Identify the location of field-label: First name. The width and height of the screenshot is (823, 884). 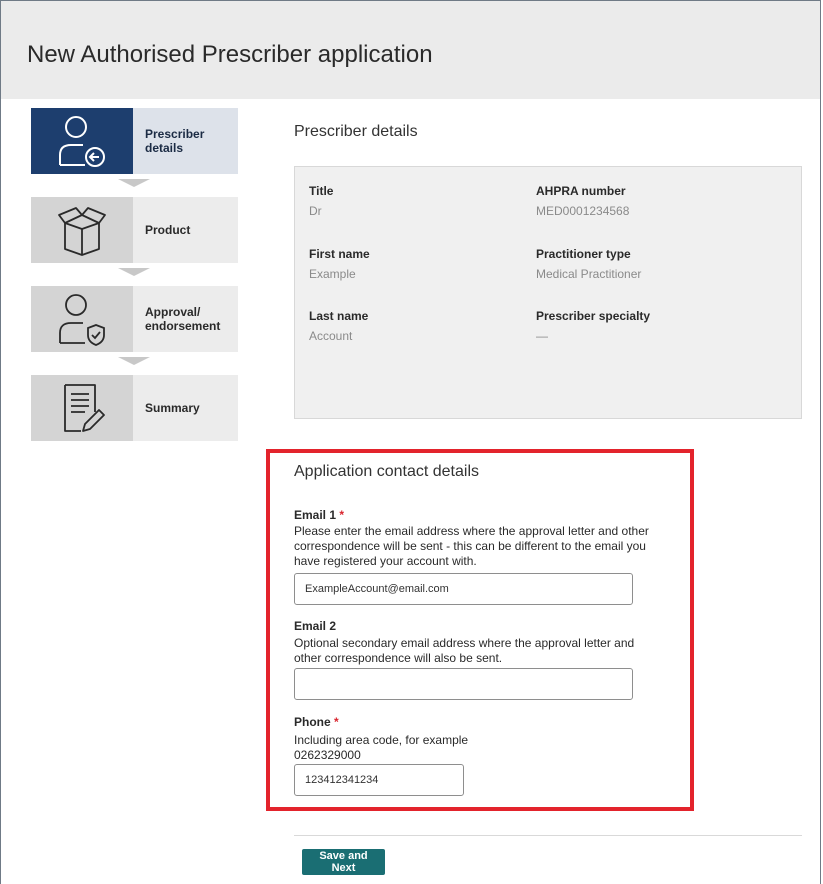
(339, 254).